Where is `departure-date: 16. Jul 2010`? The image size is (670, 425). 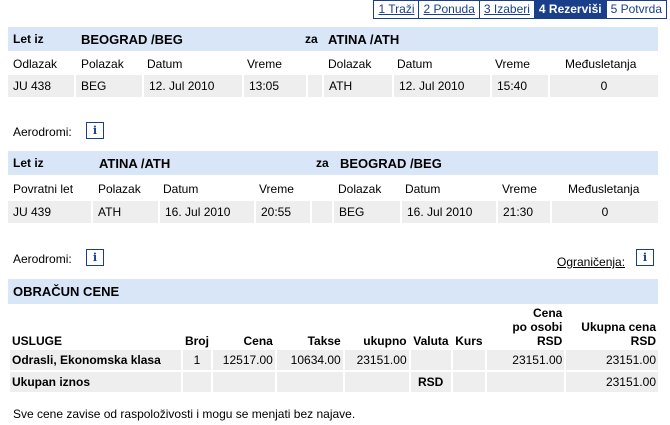 departure-date: 16. Jul 2010 is located at coordinates (207, 212).